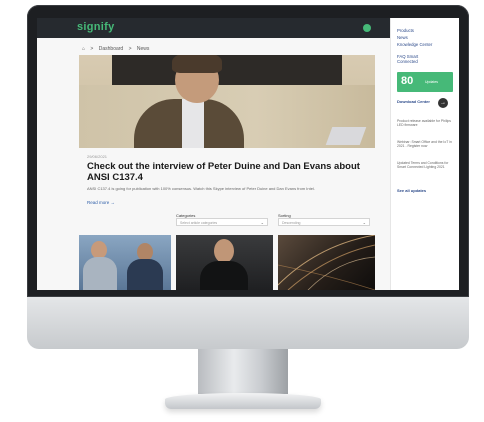 The height and width of the screenshot is (422, 484). I want to click on light-streaks-image, so click(326, 262).